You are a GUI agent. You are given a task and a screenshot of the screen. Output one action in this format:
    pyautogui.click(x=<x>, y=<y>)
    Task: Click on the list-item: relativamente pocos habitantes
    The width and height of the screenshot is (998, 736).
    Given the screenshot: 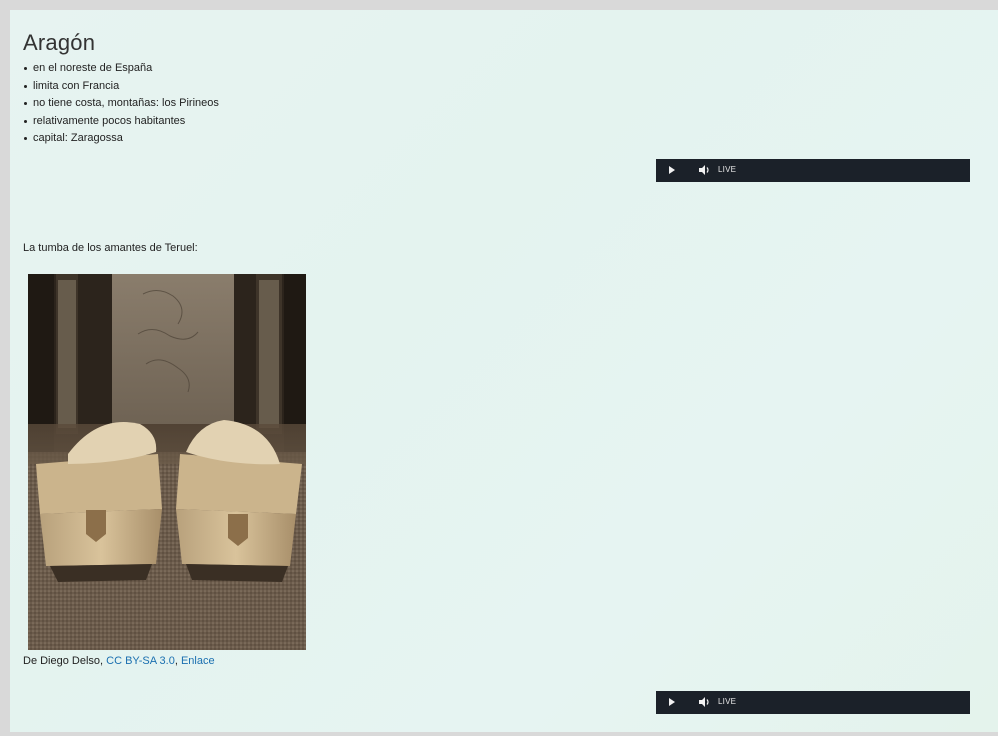 What is the action you would take?
    pyautogui.click(x=121, y=122)
    